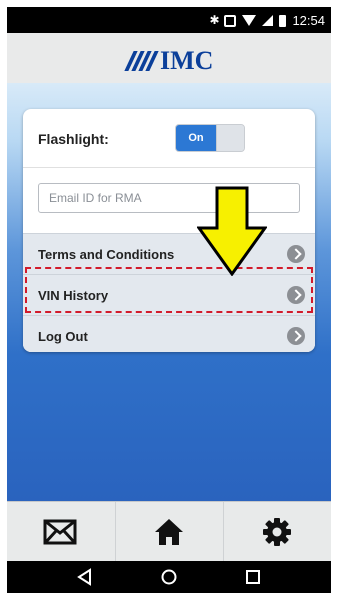 This screenshot has height=600, width=338. Describe the element at coordinates (85, 577) in the screenshot. I see `back-icon` at that location.